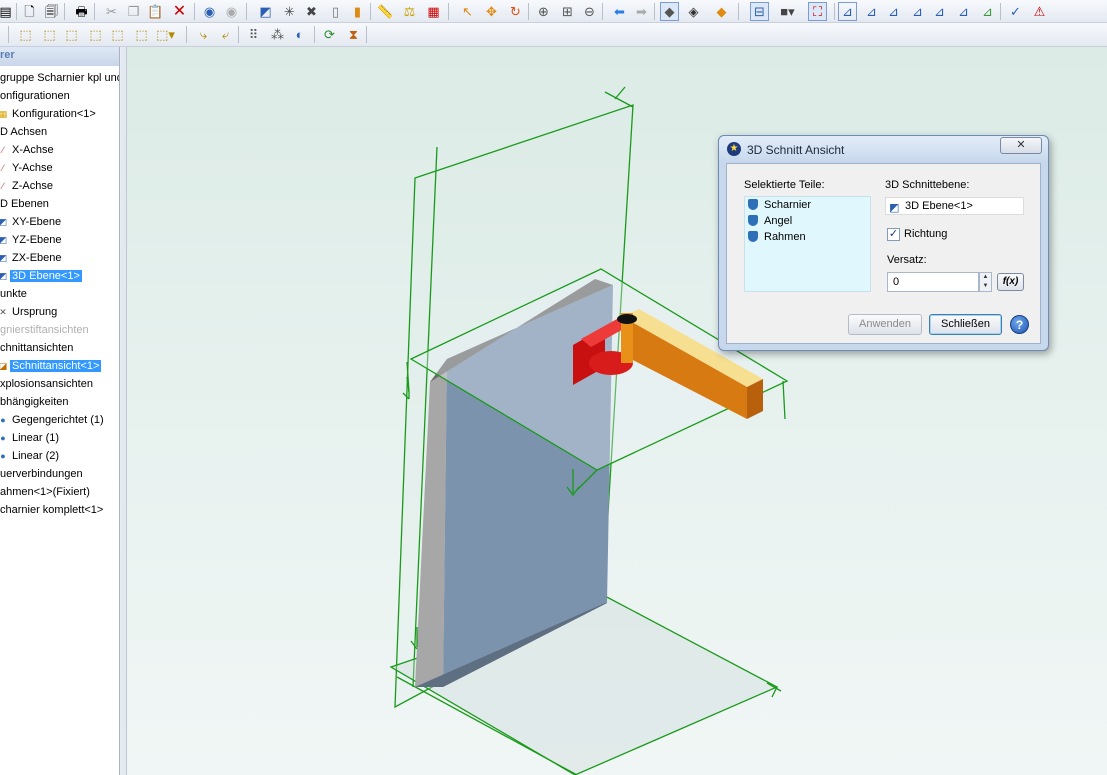 This screenshot has width=1107, height=775. Describe the element at coordinates (25, 34) in the screenshot. I see `view-cube-icon-1: ⬚` at that location.